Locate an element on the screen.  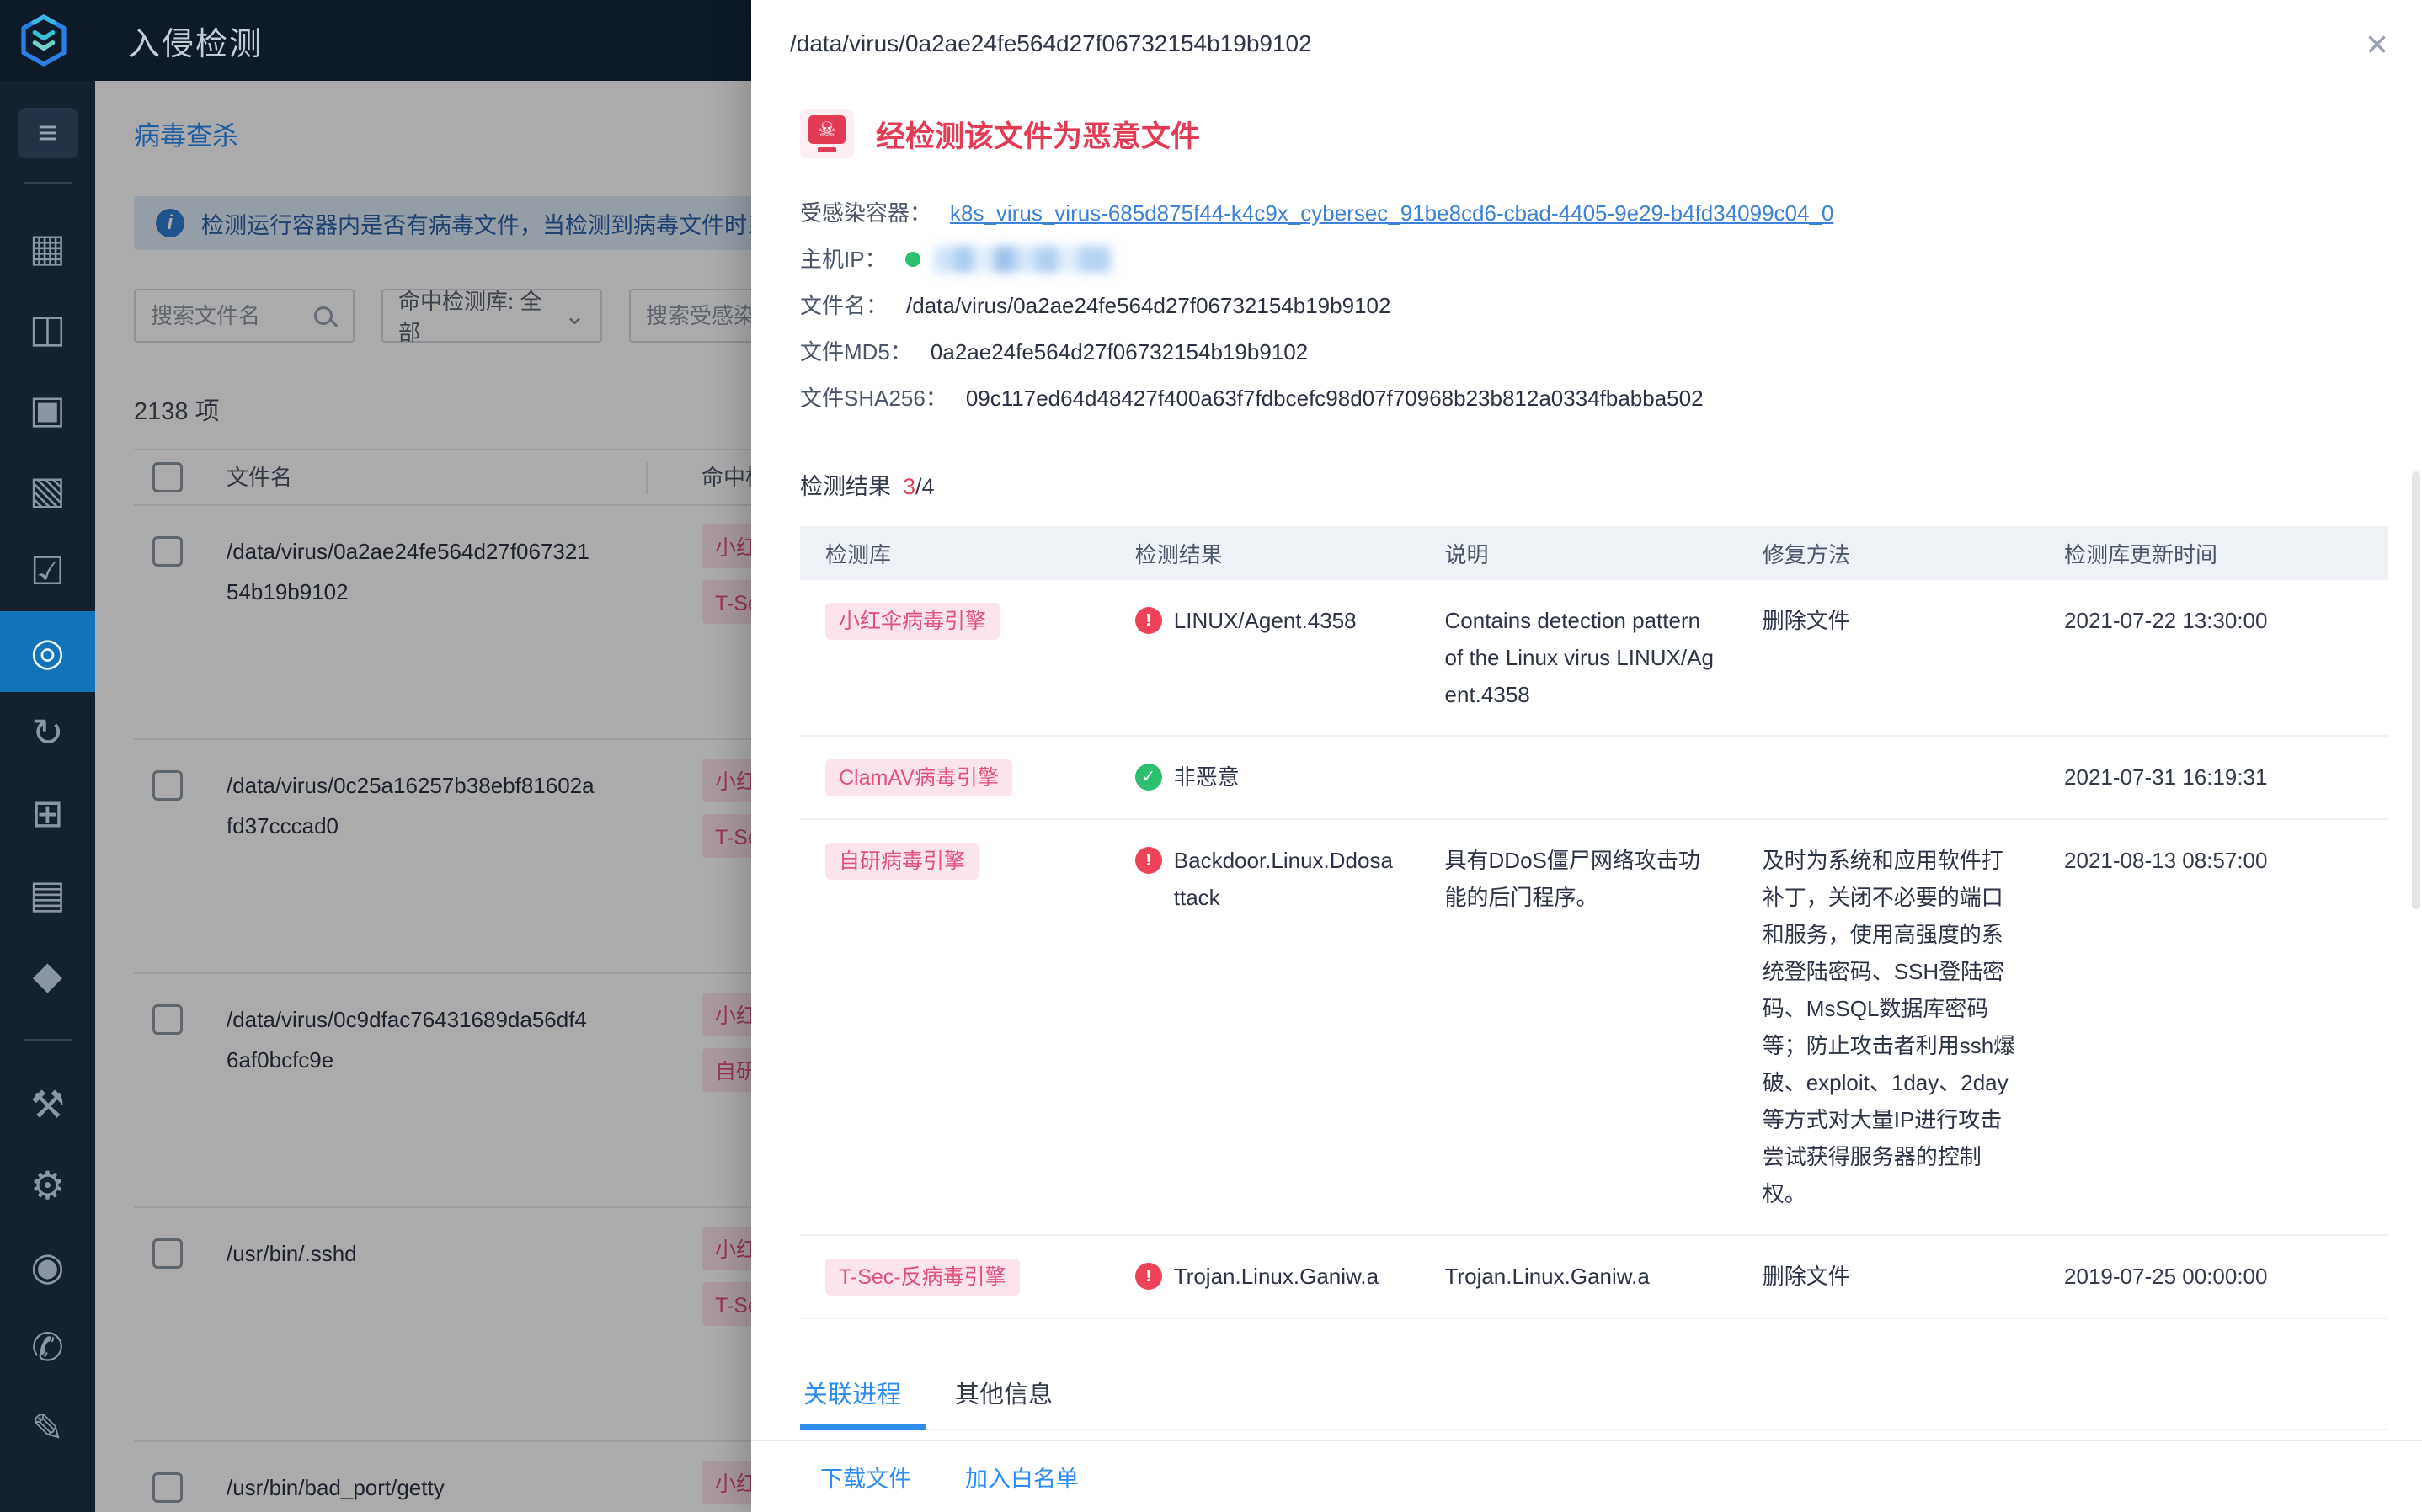
shield-sync-icon: ↻ is located at coordinates (47, 732).